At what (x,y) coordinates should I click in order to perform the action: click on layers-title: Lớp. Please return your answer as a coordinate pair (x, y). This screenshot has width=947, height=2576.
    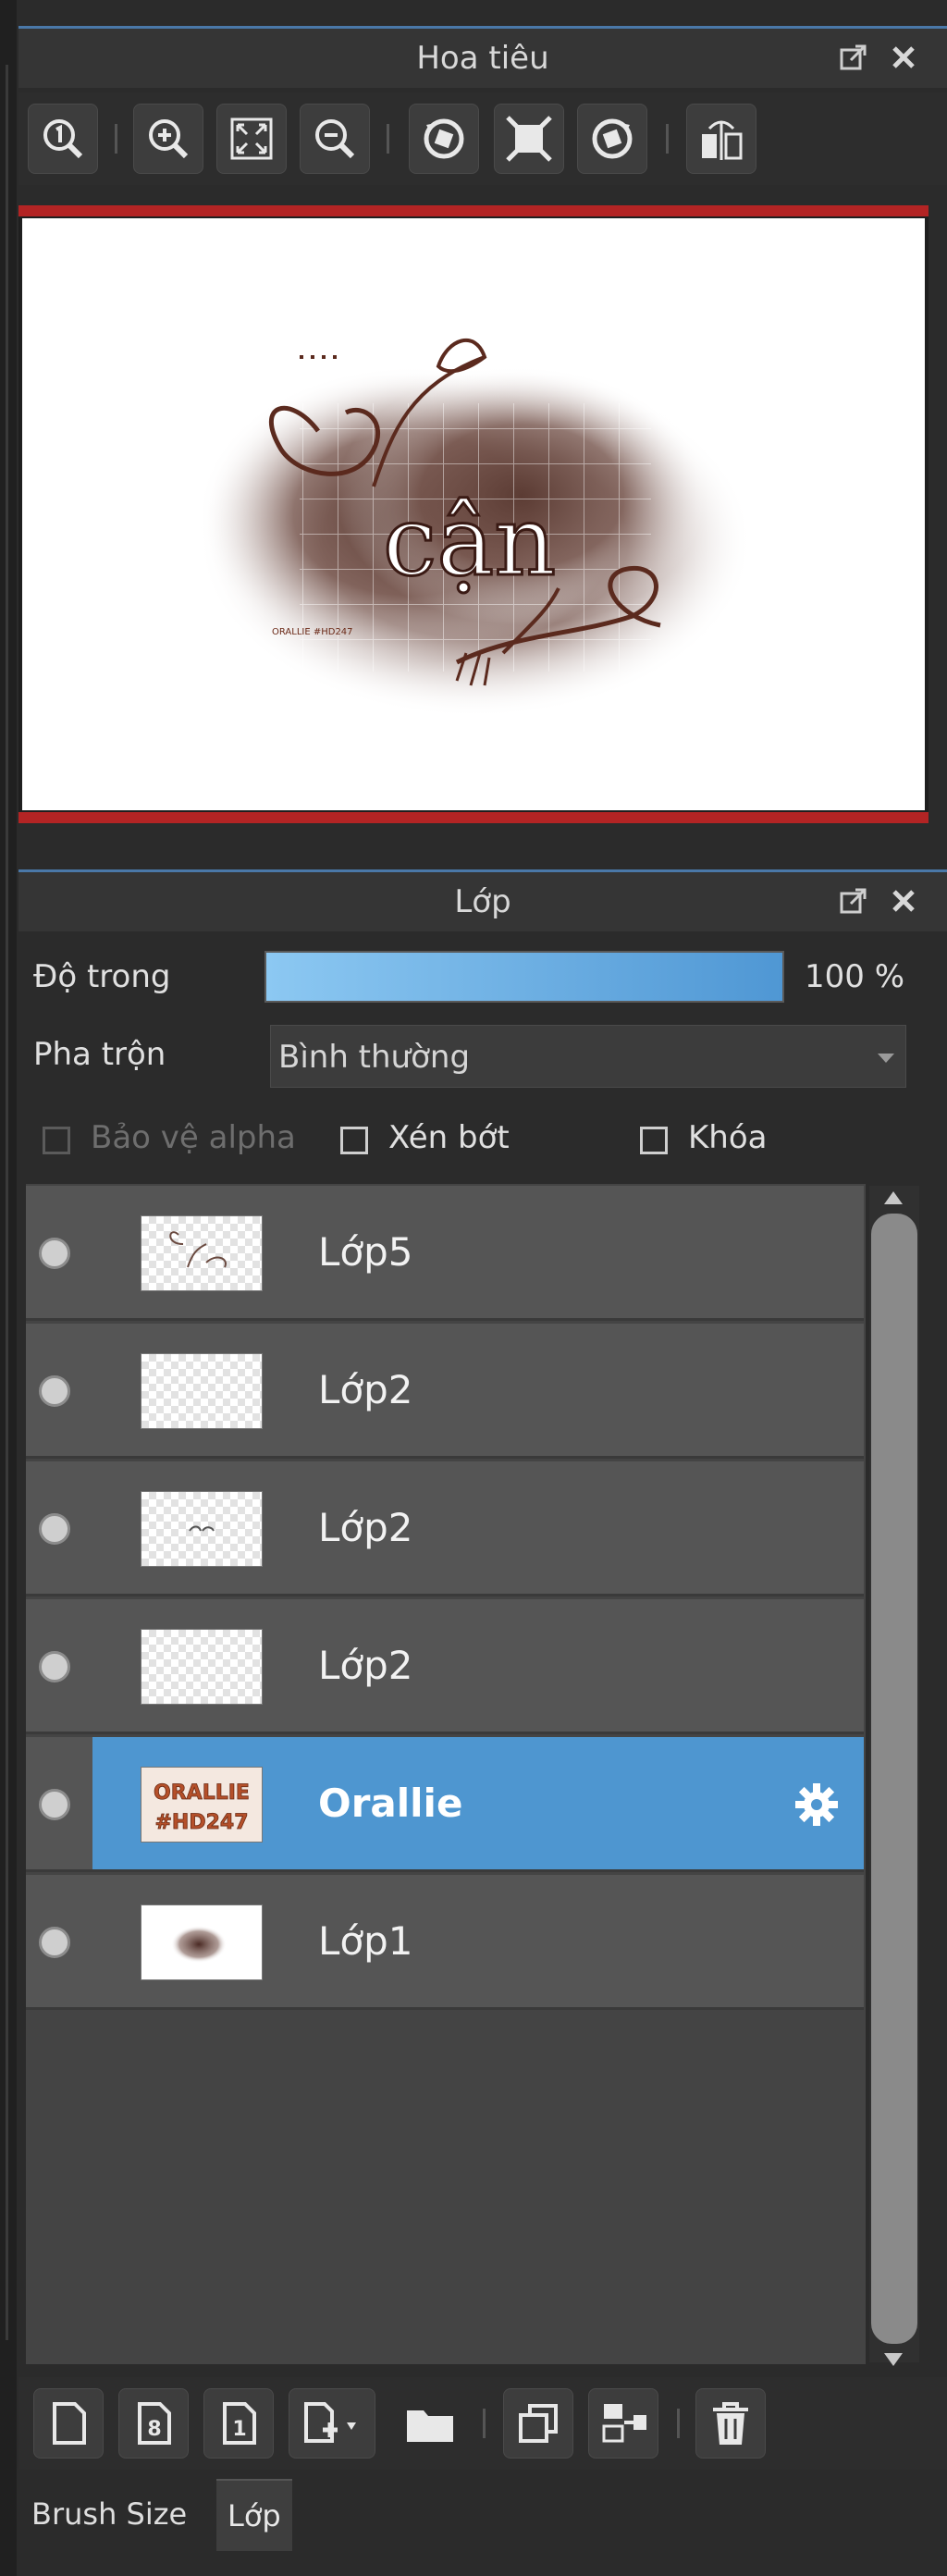
    Looking at the image, I should click on (482, 901).